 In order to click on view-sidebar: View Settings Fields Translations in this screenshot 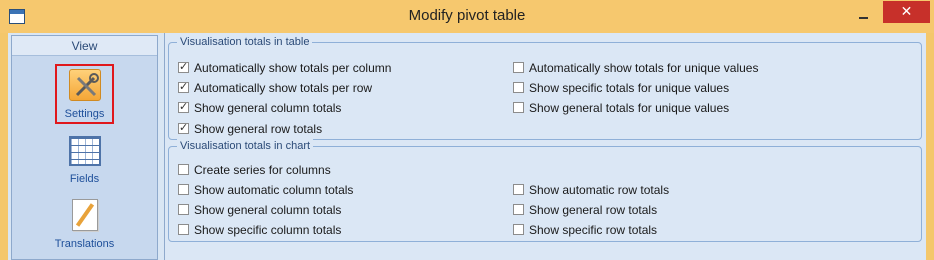, I will do `click(84, 147)`.